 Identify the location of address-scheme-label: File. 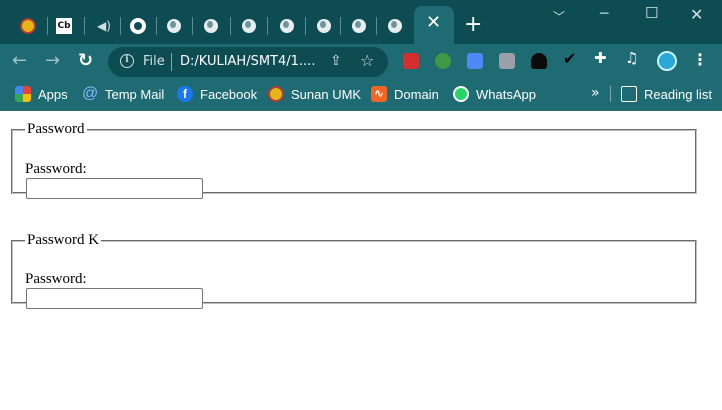
(154, 61).